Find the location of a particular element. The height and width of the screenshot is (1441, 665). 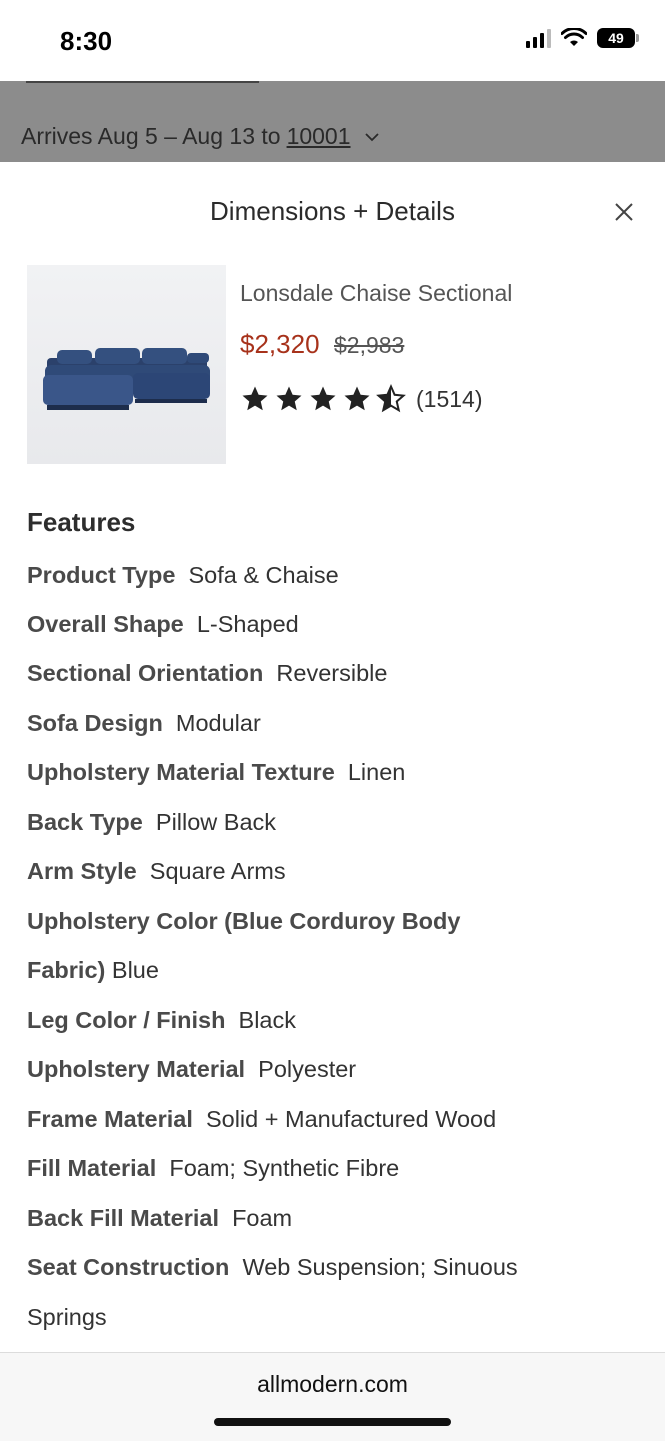

battery-level: 49 is located at coordinates (616, 38).